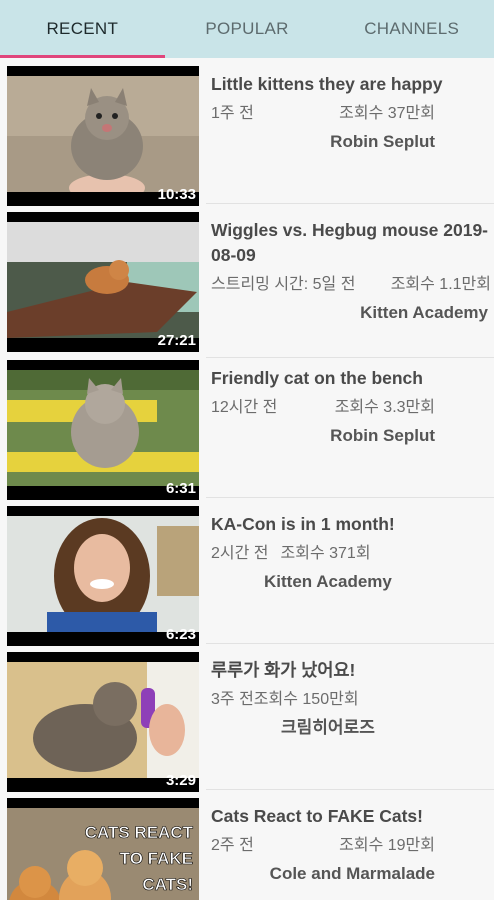 This screenshot has width=494, height=900. I want to click on tab-recent: RECENT, so click(82, 29).